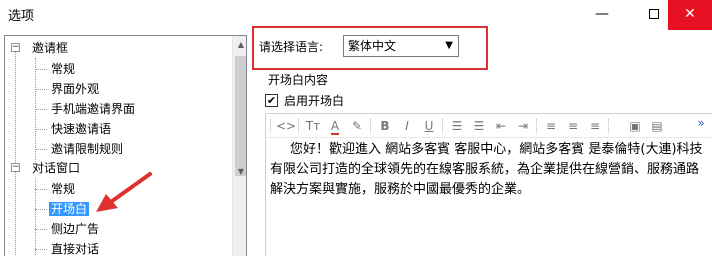 This screenshot has height=256, width=712. I want to click on minimize-icon: —, so click(602, 14).